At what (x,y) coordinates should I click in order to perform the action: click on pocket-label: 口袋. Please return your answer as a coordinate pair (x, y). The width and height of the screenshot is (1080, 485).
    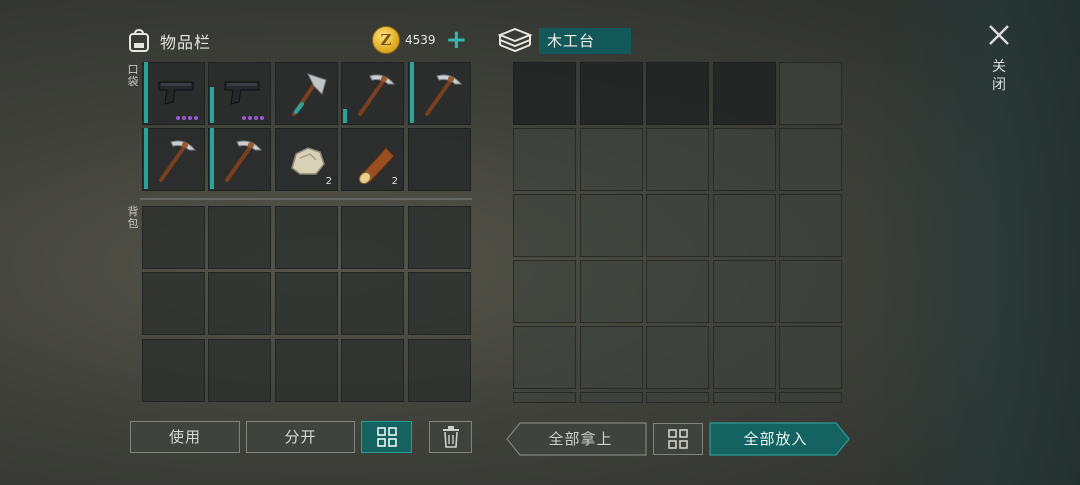
    Looking at the image, I should click on (133, 75).